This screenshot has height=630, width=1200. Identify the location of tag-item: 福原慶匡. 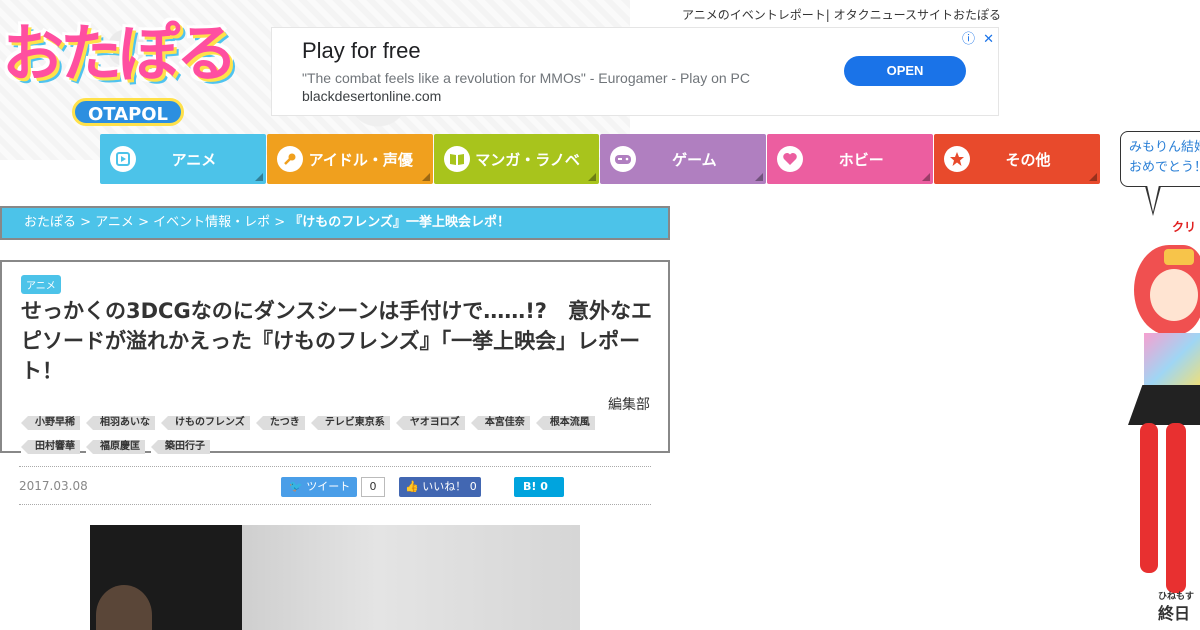
(115, 447).